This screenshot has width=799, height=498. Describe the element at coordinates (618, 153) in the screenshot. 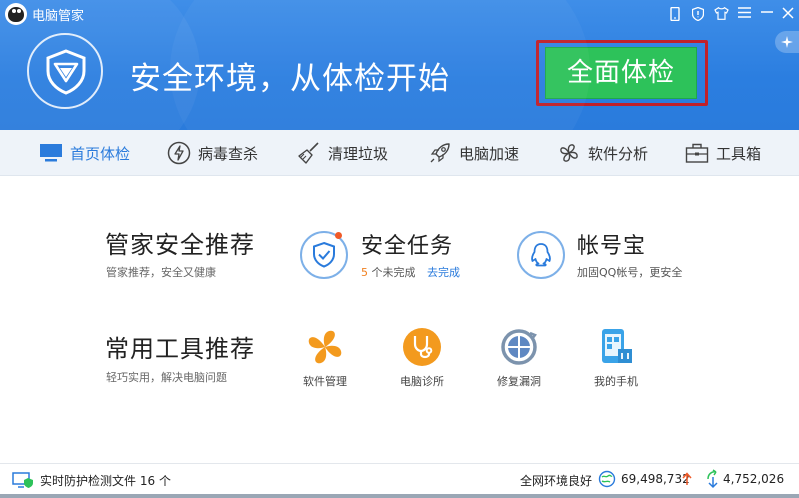

I see `tab-label: 软件分析` at that location.